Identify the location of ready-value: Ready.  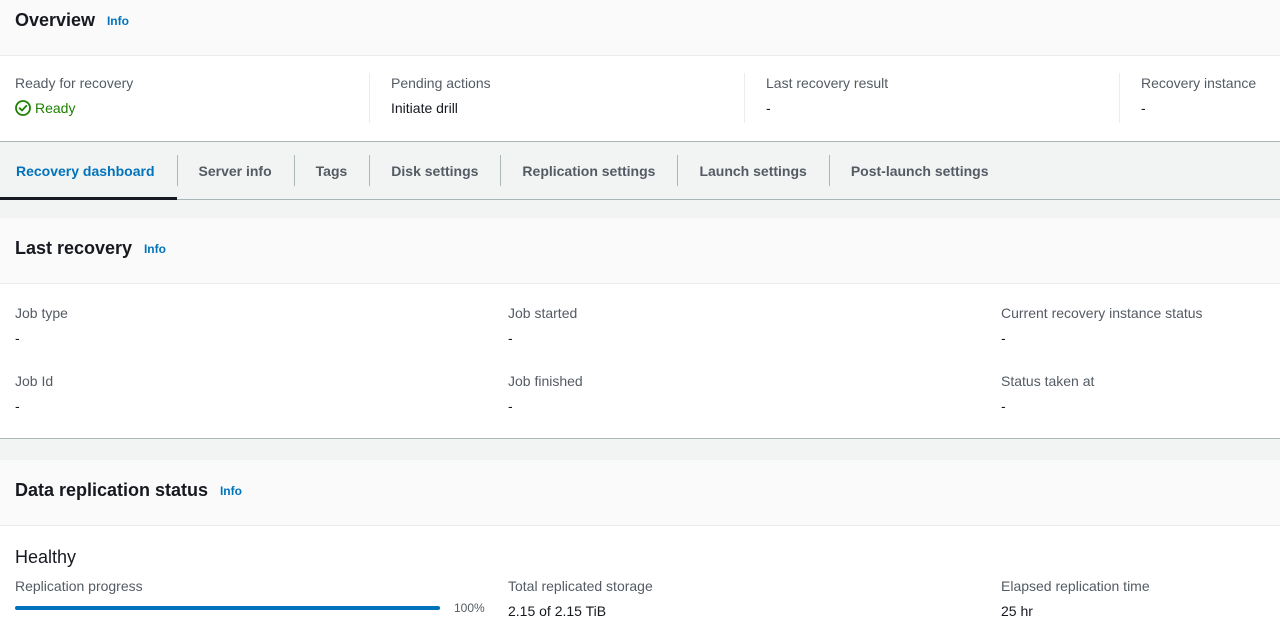
(55, 108).